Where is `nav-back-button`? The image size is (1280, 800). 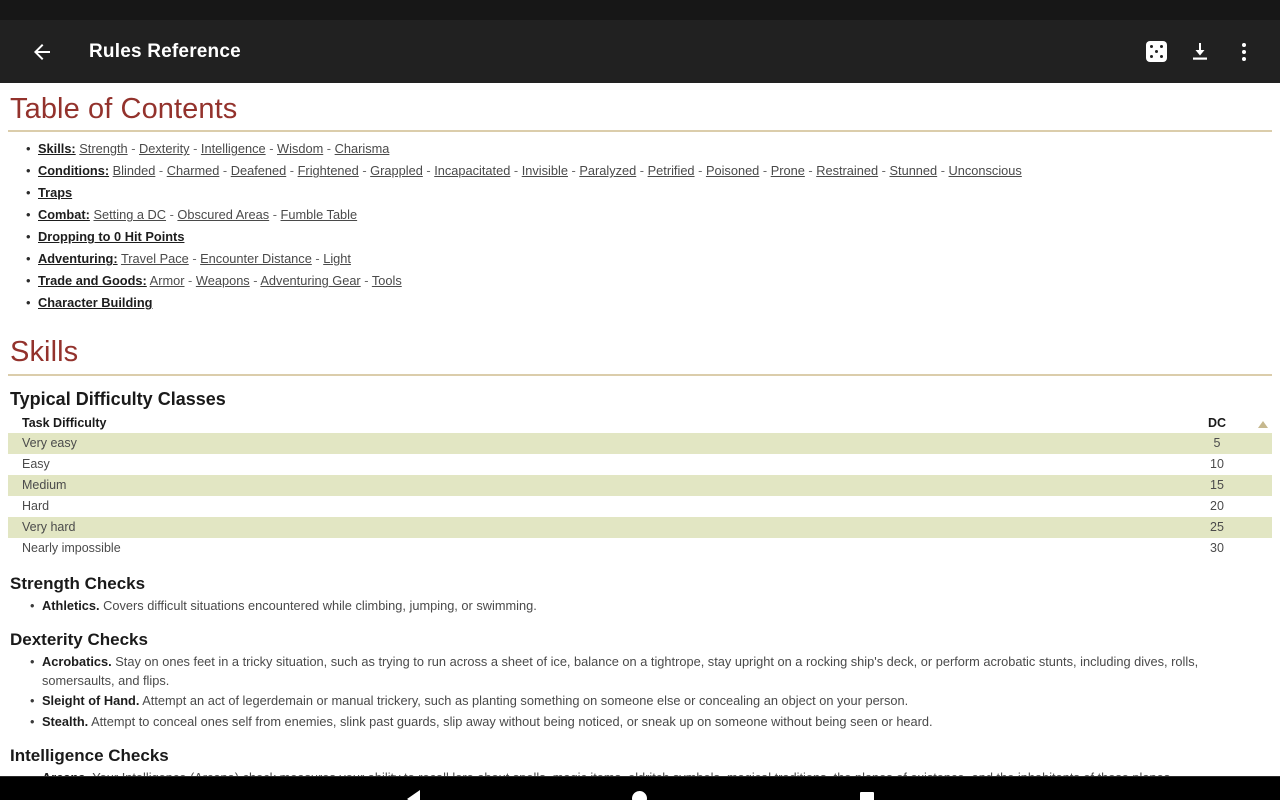
nav-back-button is located at coordinates (413, 788).